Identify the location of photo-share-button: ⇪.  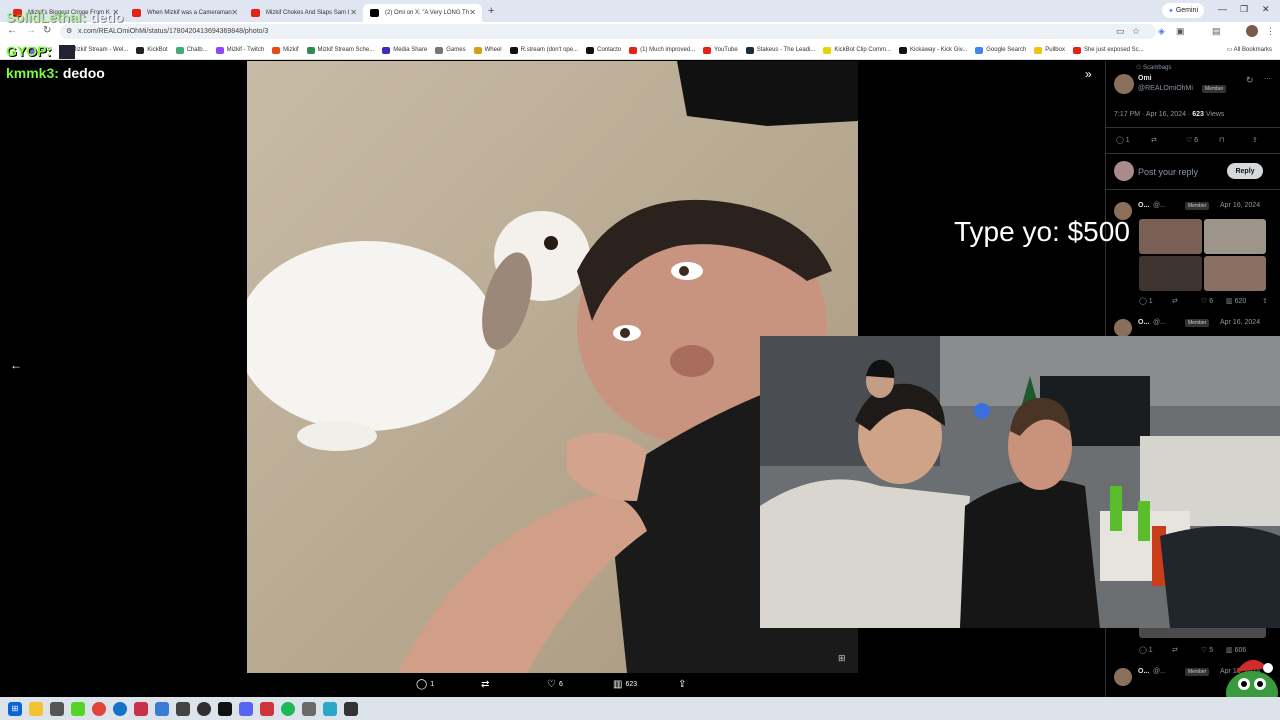
(683, 684).